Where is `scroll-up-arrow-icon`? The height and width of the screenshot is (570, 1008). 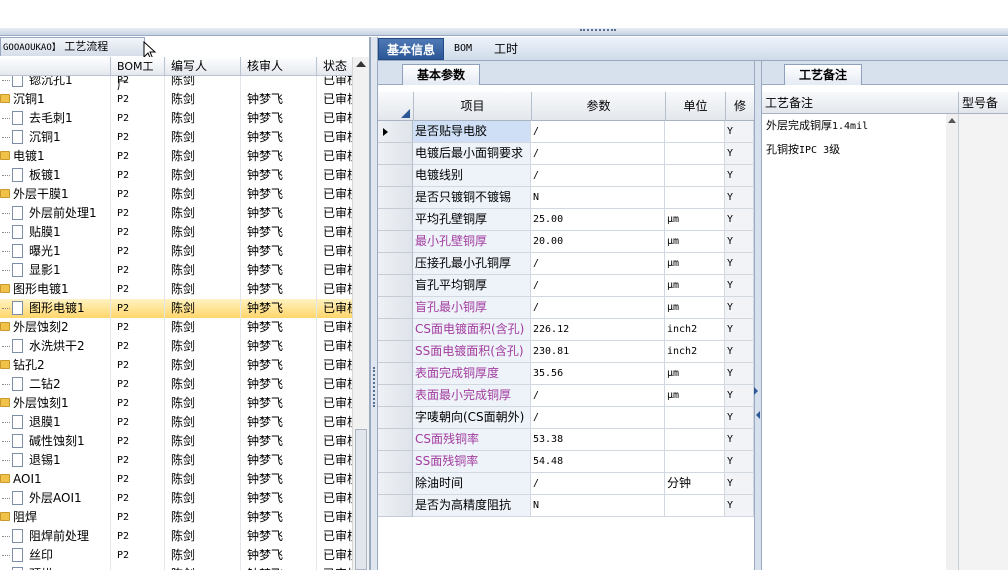
scroll-up-arrow-icon is located at coordinates (361, 64).